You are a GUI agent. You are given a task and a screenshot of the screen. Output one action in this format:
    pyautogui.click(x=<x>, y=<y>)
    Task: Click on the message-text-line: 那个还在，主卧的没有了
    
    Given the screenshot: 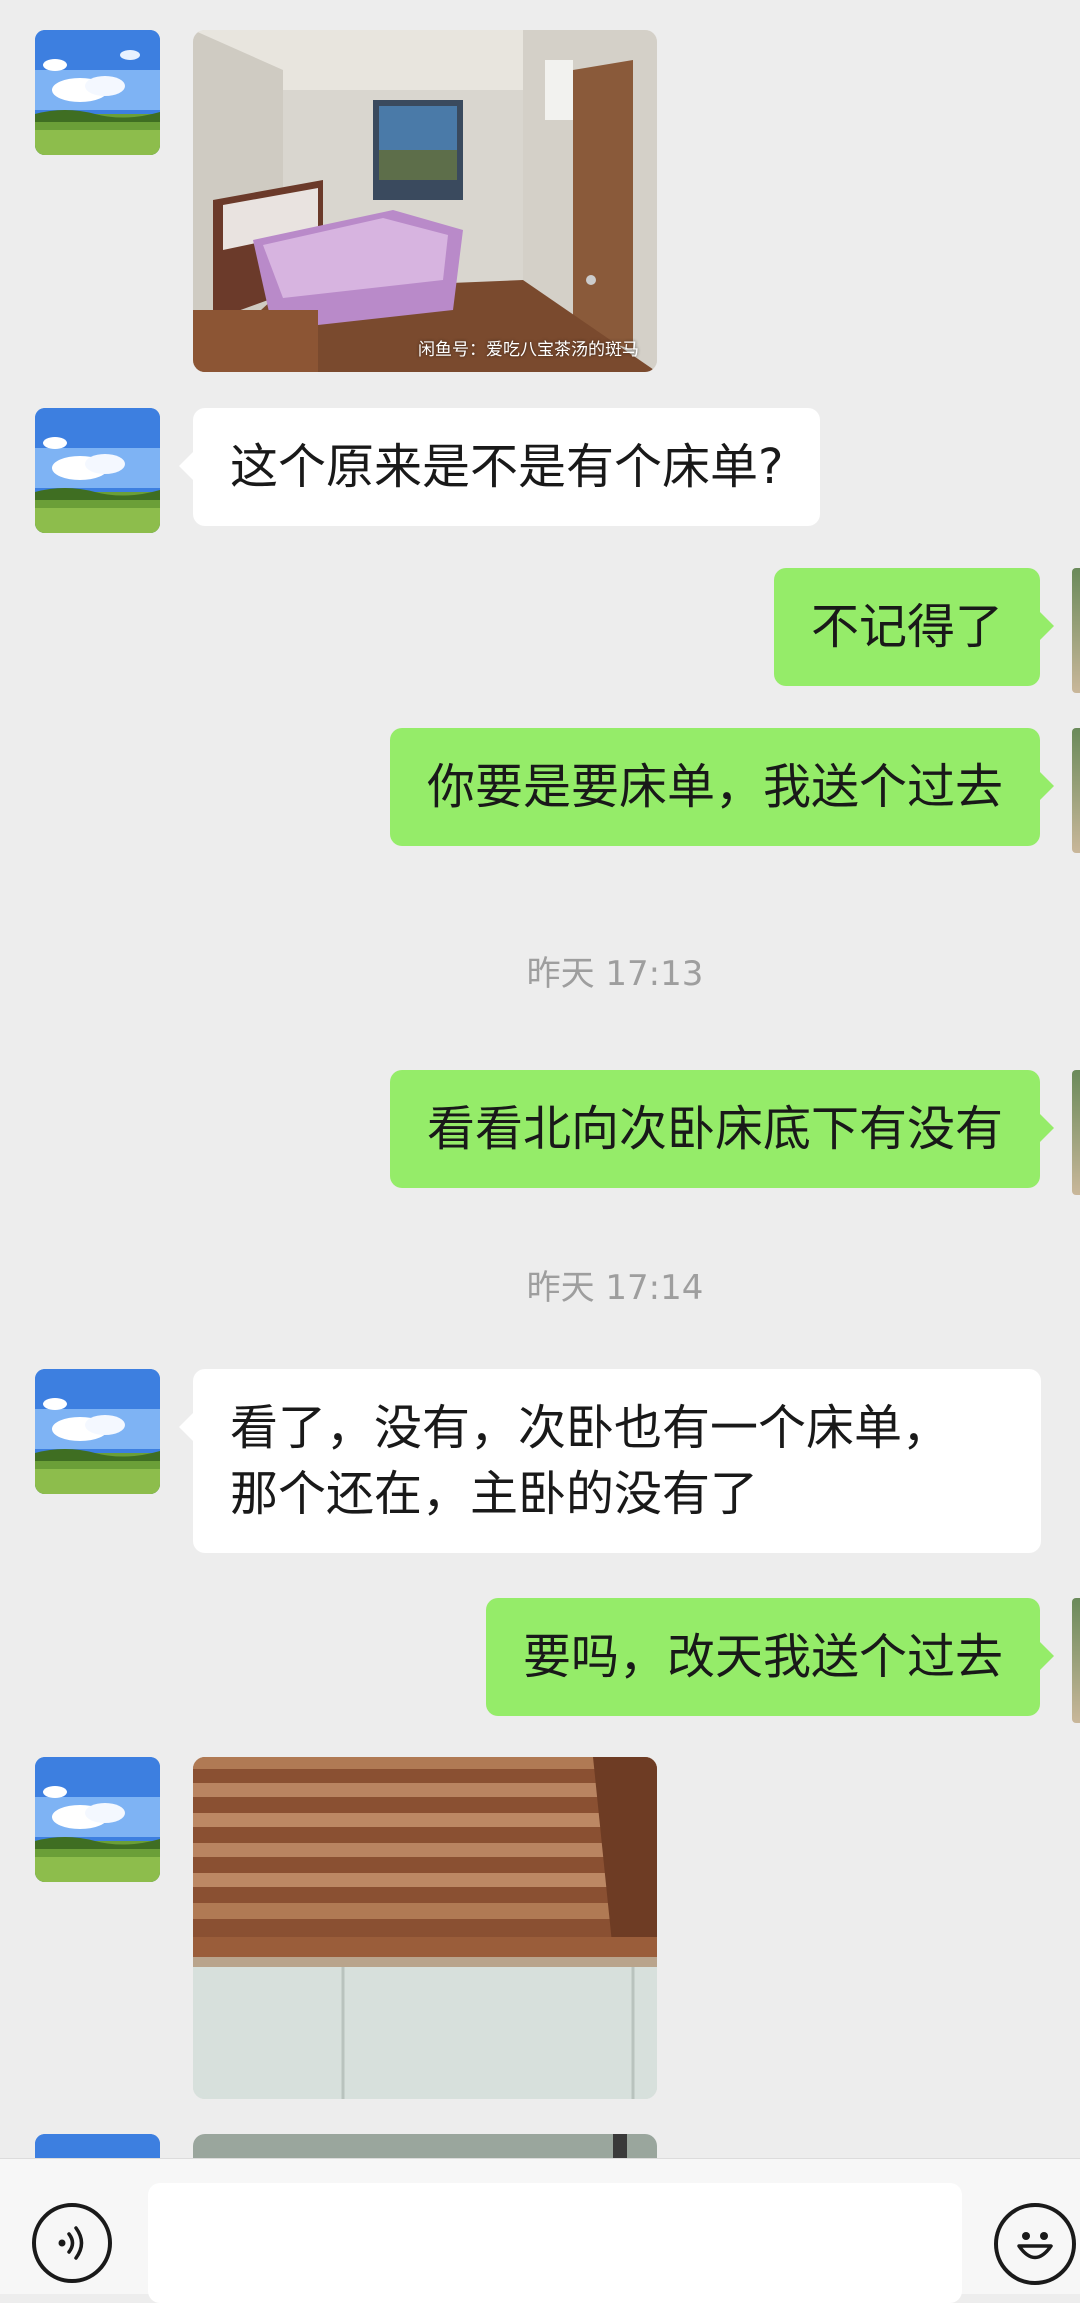 What is the action you would take?
    pyautogui.click(x=494, y=1494)
    